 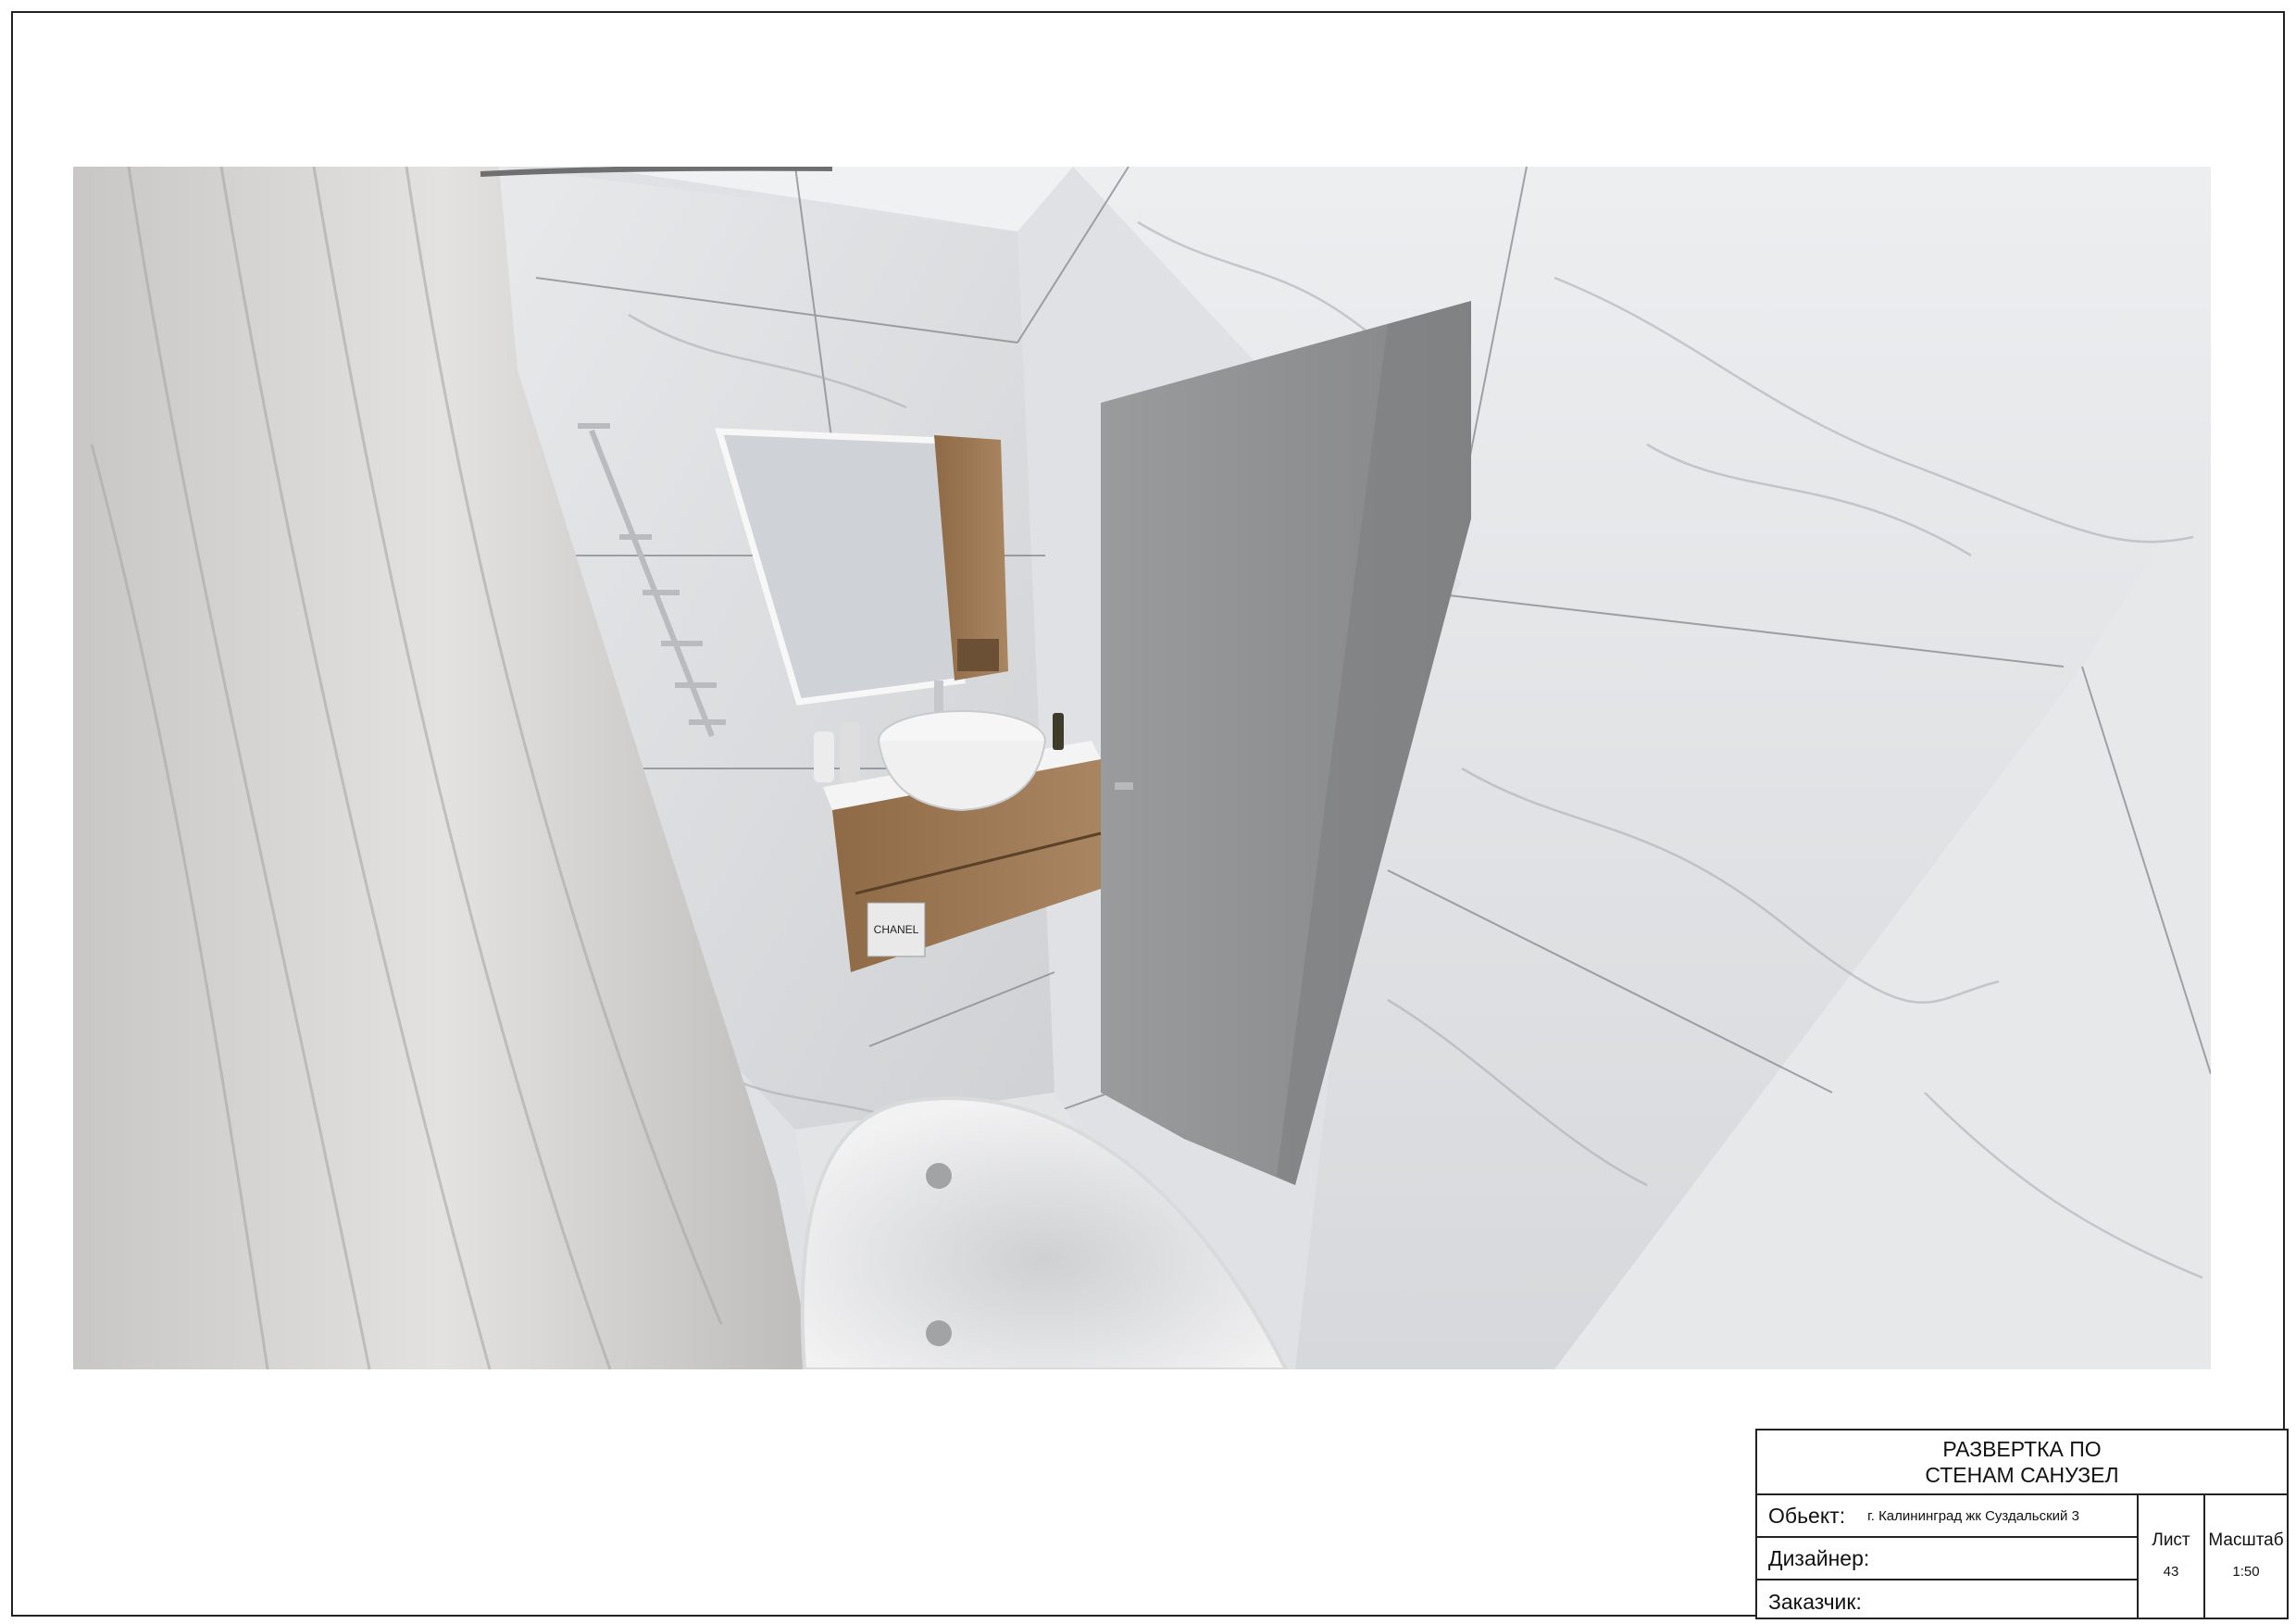 I want to click on sheet-value: 43, so click(x=2171, y=1572).